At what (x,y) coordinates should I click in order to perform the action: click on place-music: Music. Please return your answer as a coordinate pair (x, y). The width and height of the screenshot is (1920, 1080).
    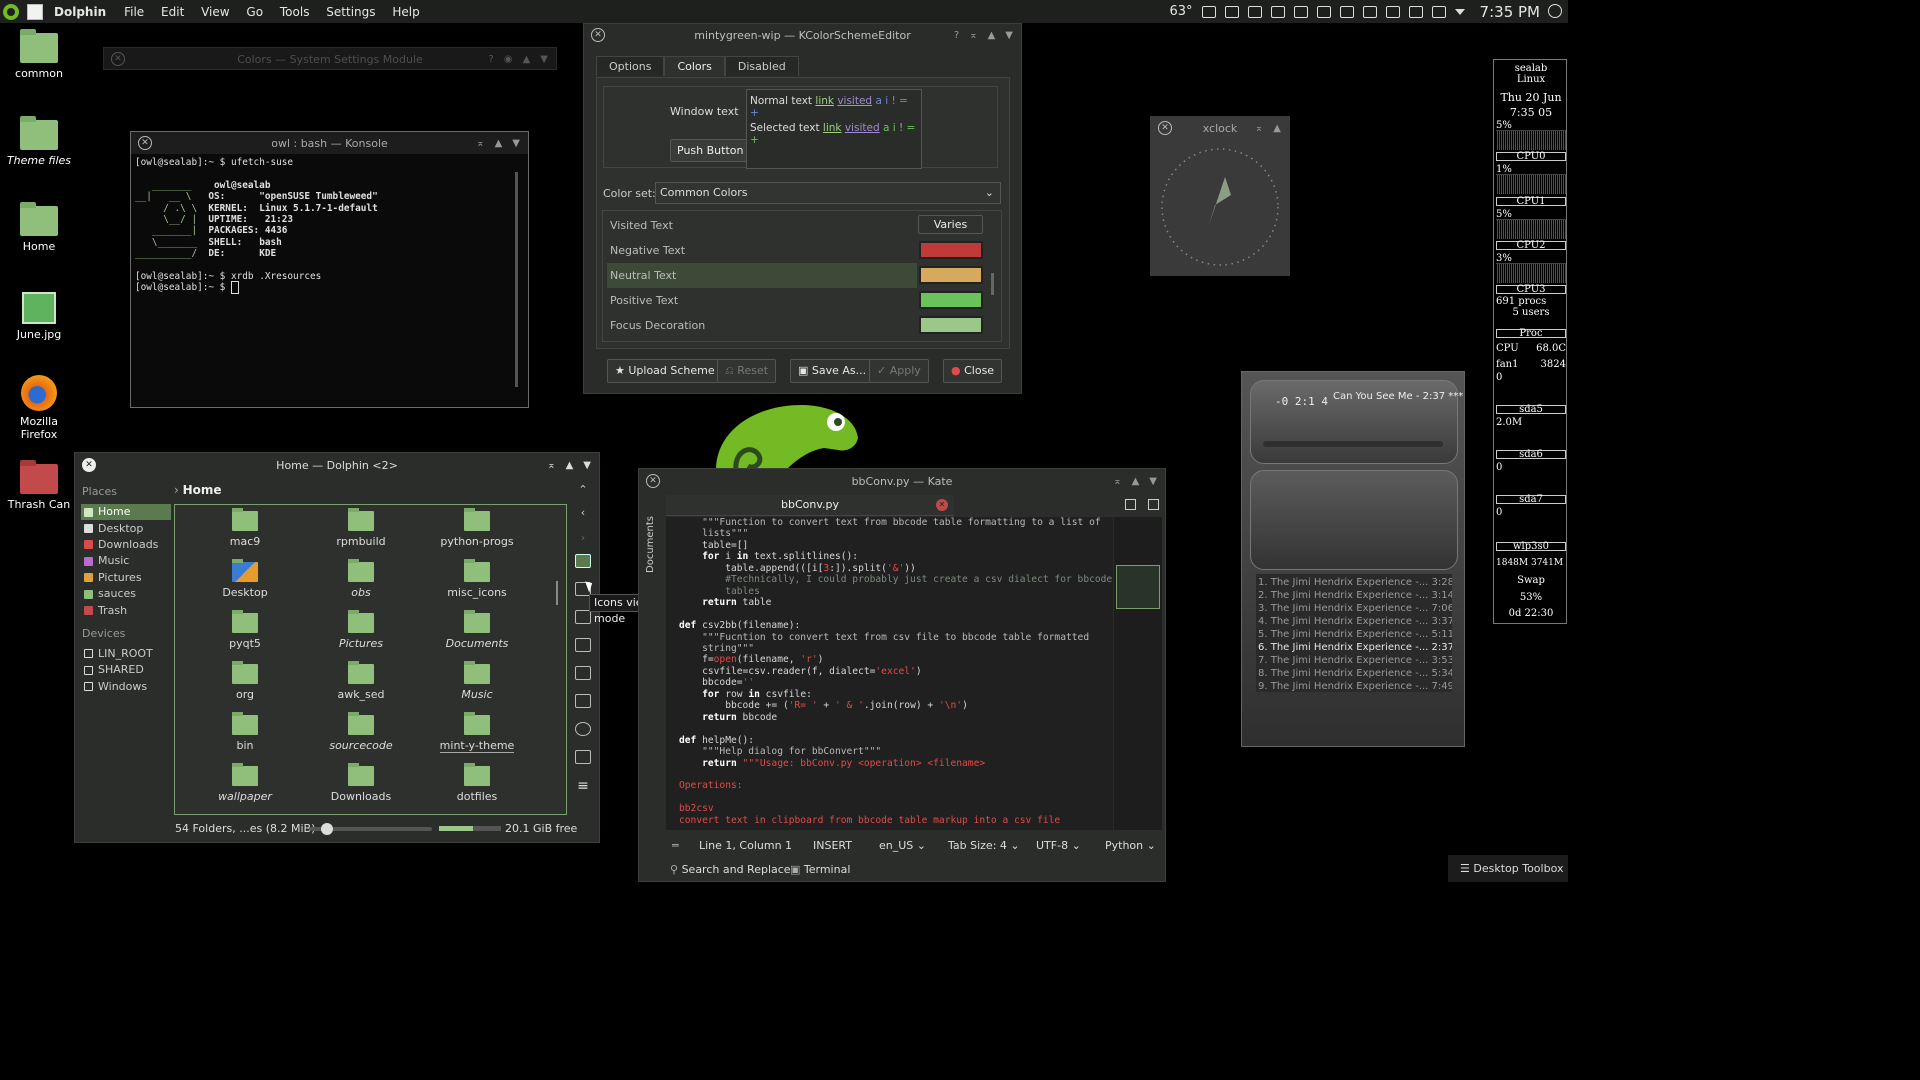
    Looking at the image, I should click on (126, 561).